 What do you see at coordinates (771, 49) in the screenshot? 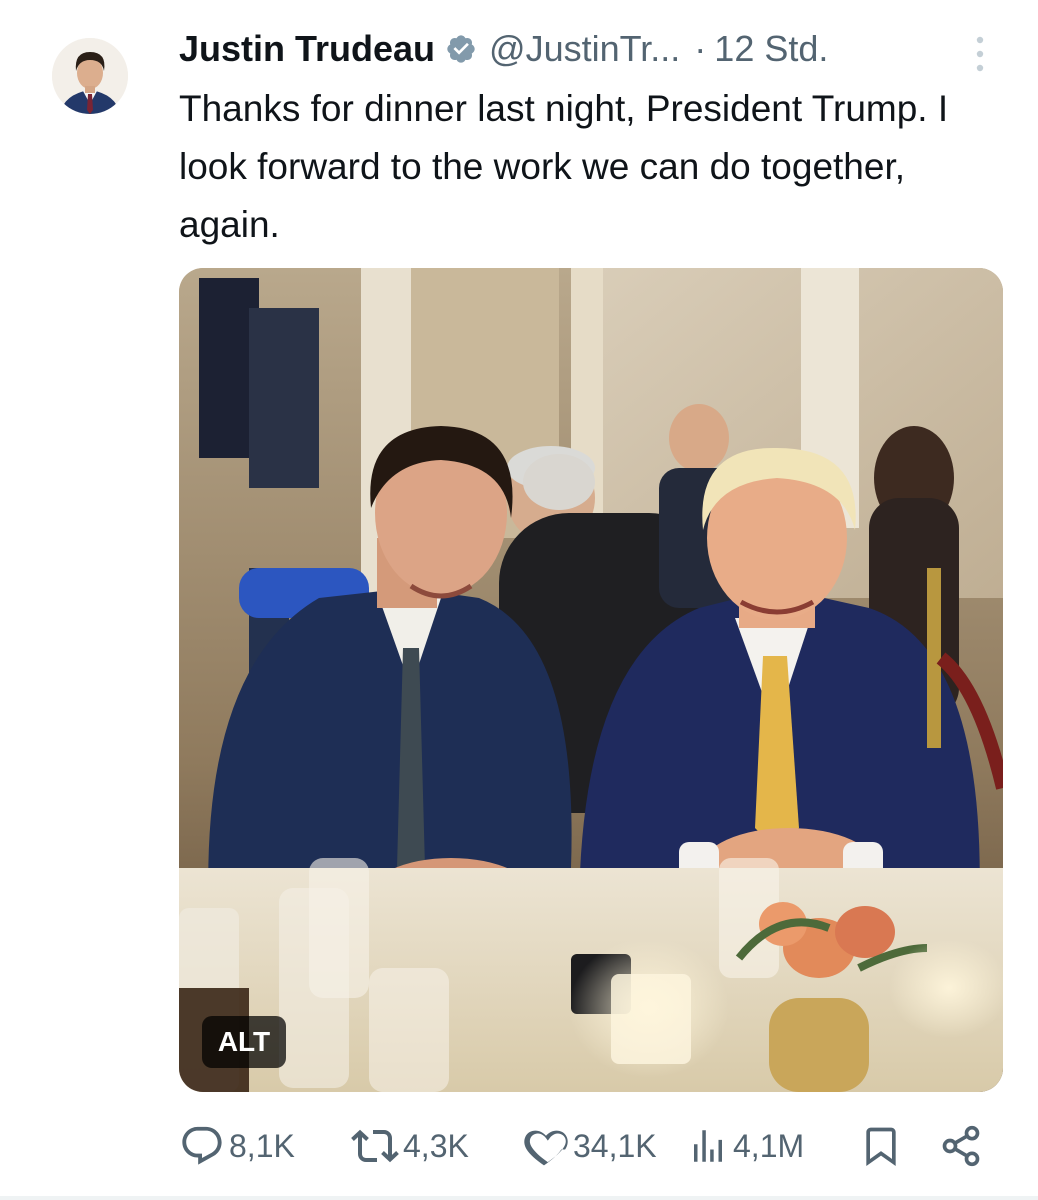
I see `tweet-timestamp: 12 Std.` at bounding box center [771, 49].